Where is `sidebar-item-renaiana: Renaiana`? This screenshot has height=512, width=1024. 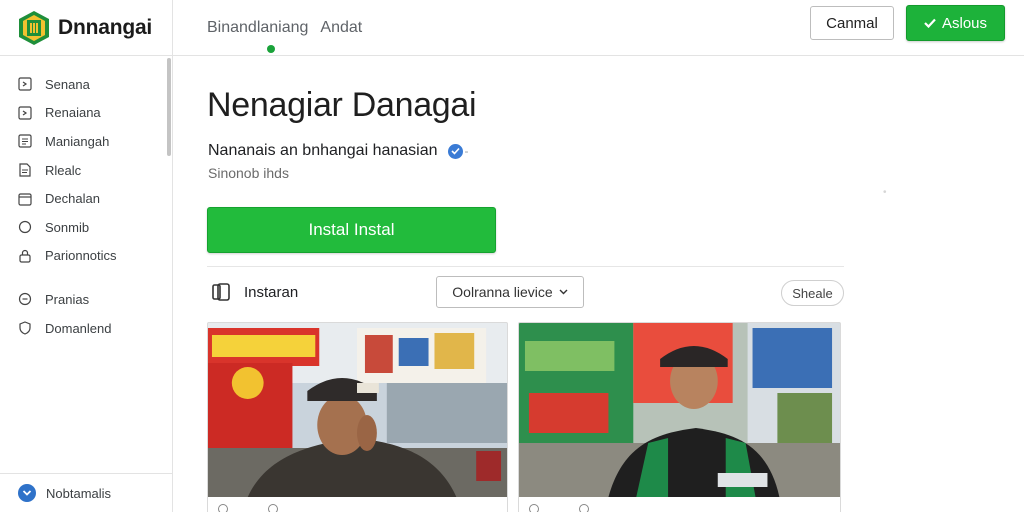
sidebar-item-renaiana: Renaiana is located at coordinates (67, 113).